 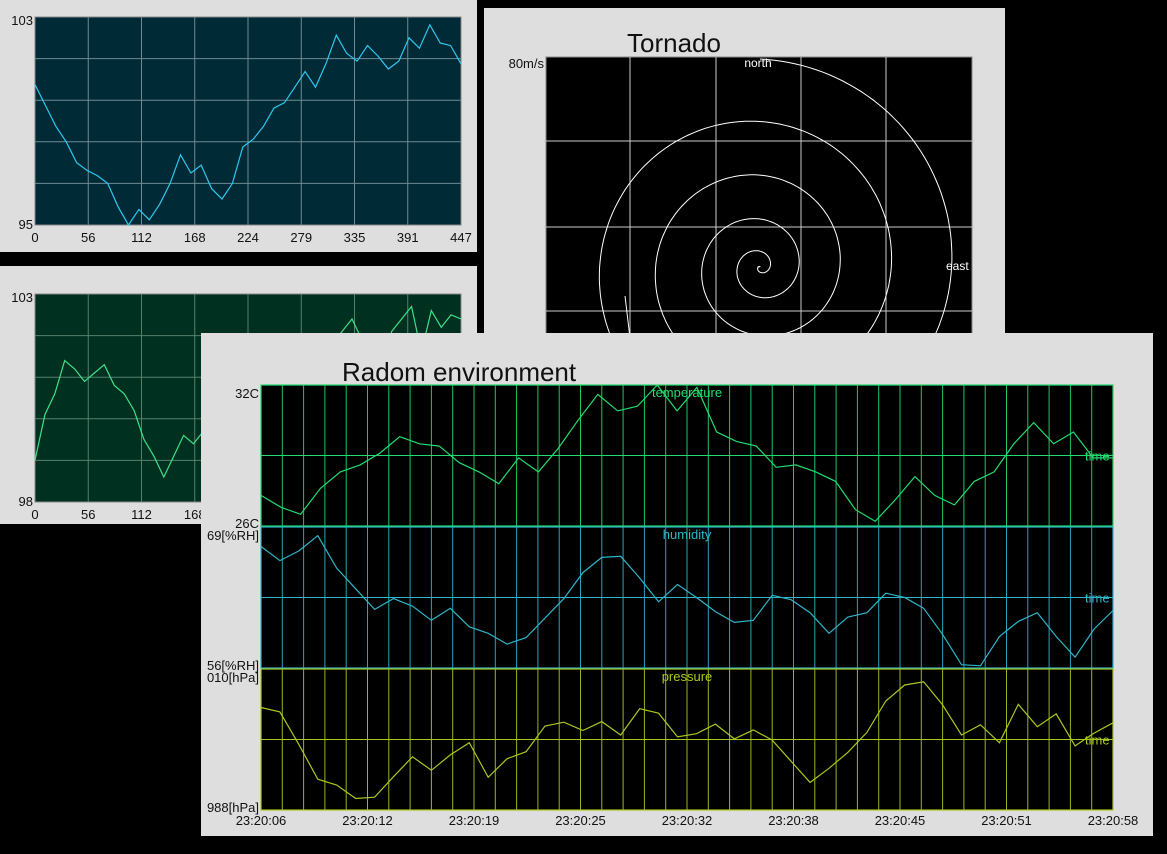 What do you see at coordinates (241, 129) in the screenshot?
I see `series-a-chart: 103950 56 112 168 224 279 335 391 447` at bounding box center [241, 129].